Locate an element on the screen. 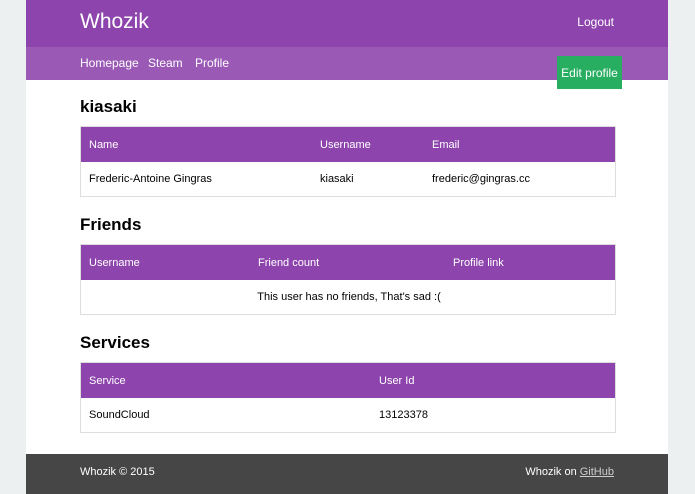 The image size is (695, 494). brand-logo-link: Whozik is located at coordinates (114, 22).